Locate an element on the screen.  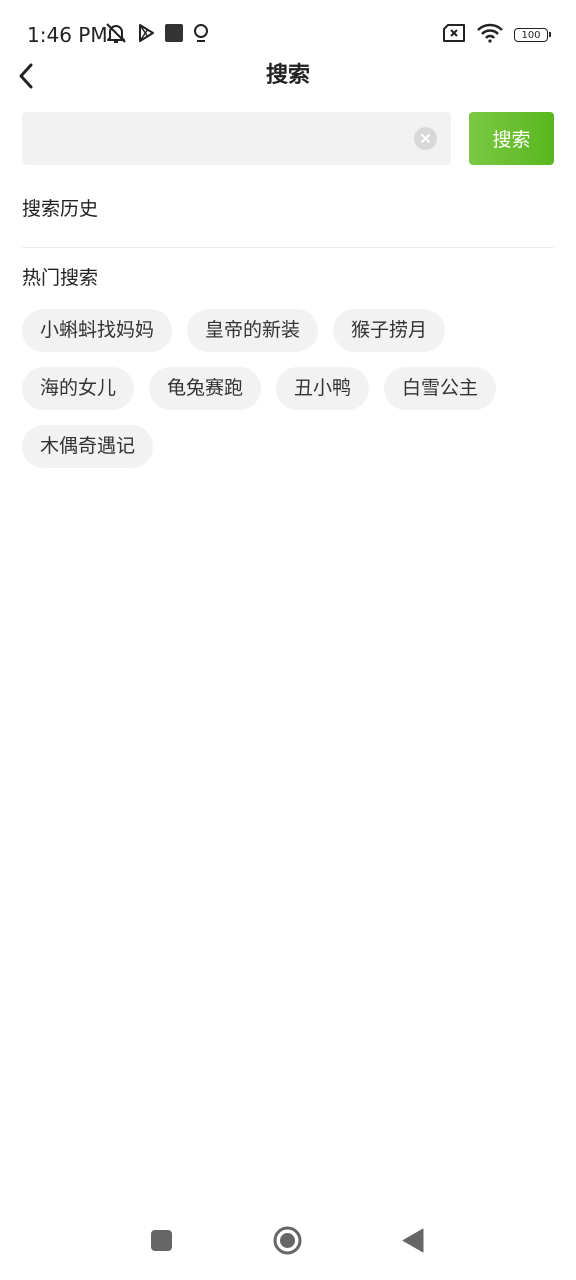
no-sim-icon is located at coordinates (454, 35).